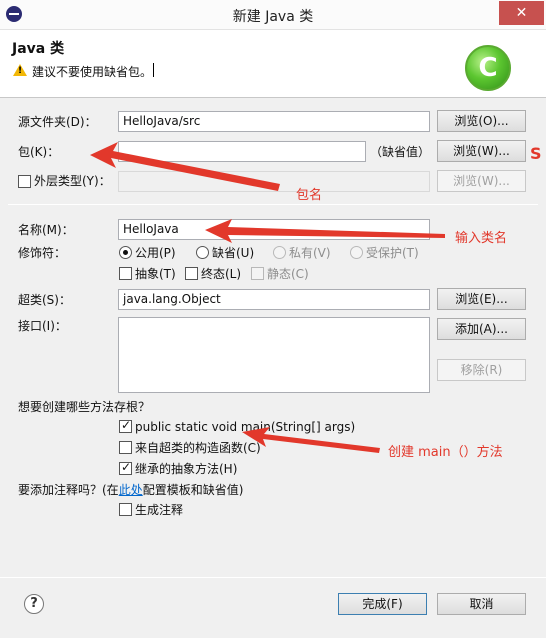 The width and height of the screenshot is (546, 638). Describe the element at coordinates (185, 166) in the screenshot. I see `package-arrow` at that location.